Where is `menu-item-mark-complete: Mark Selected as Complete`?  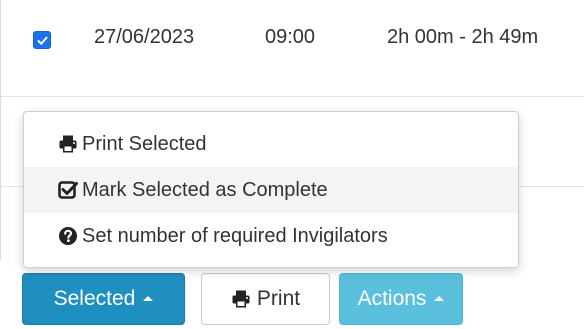
menu-item-mark-complete: Mark Selected as Complete is located at coordinates (271, 190).